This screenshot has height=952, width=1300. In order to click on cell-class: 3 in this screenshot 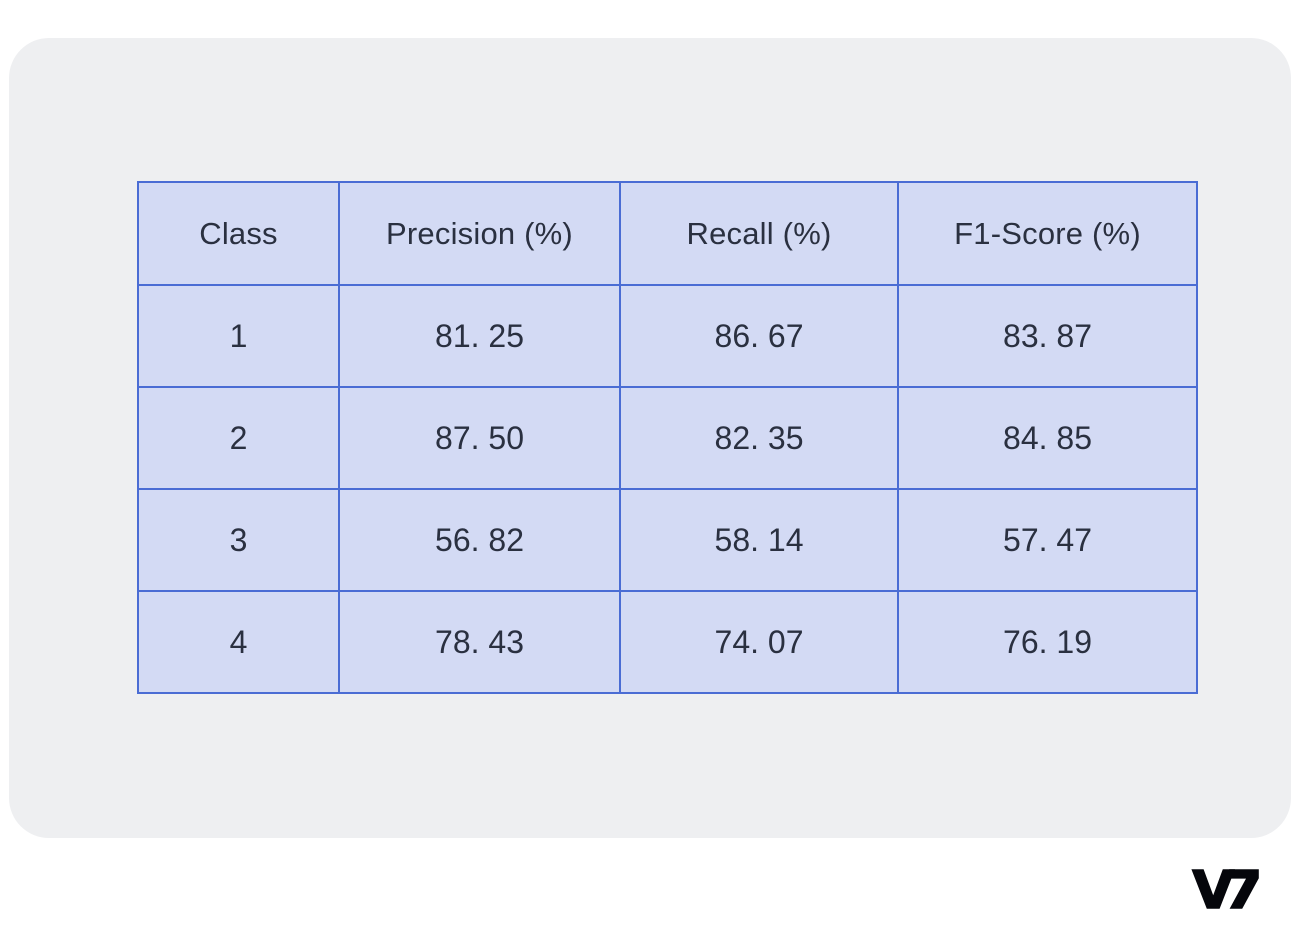, I will do `click(238, 540)`.